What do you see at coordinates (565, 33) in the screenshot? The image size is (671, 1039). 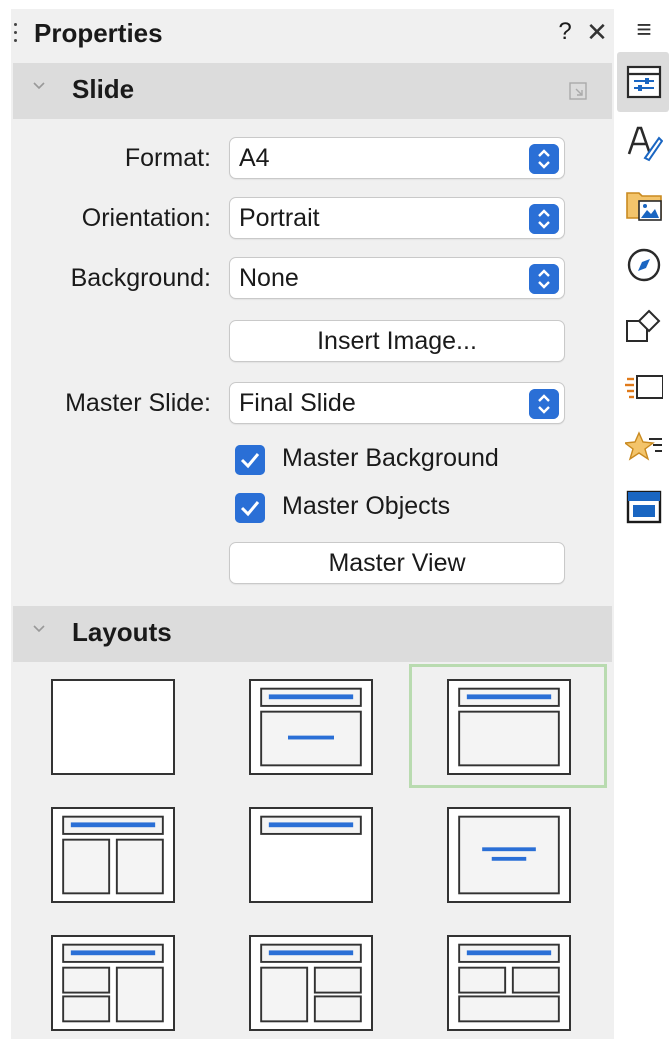 I see `help-button: ?` at bounding box center [565, 33].